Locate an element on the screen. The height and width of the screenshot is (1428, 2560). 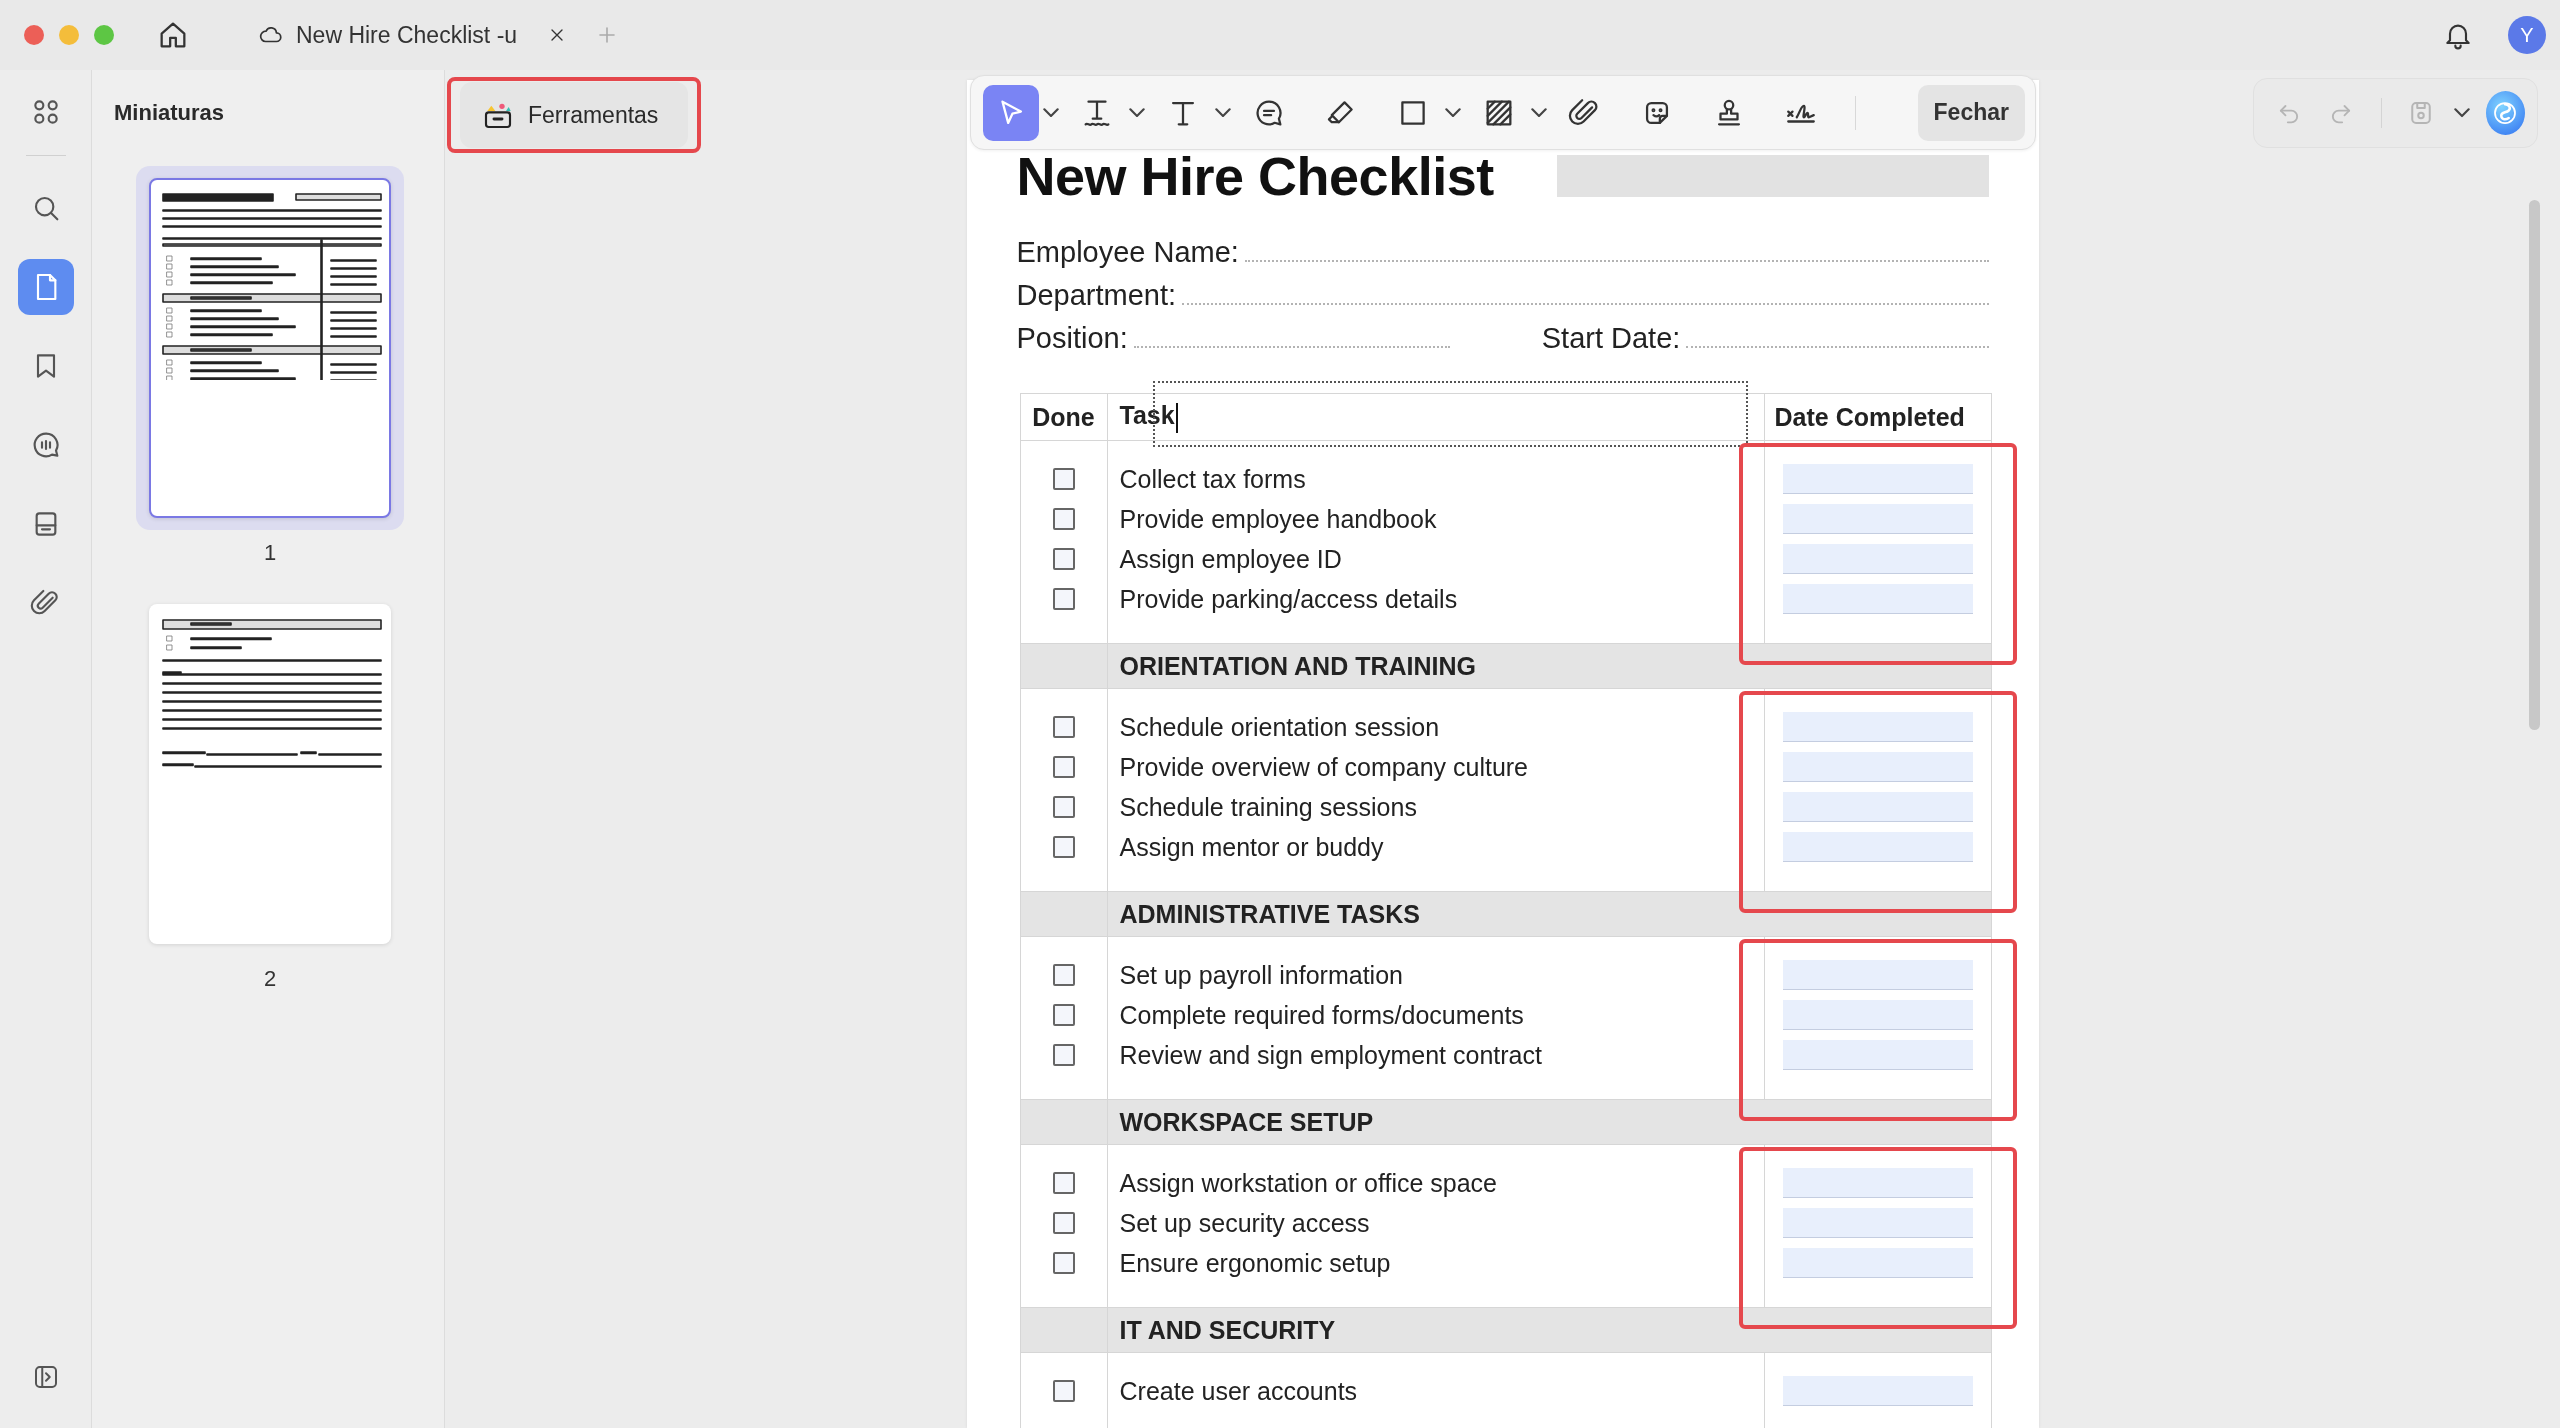
task-text: Assign mentor or buddy is located at coordinates (1251, 847).